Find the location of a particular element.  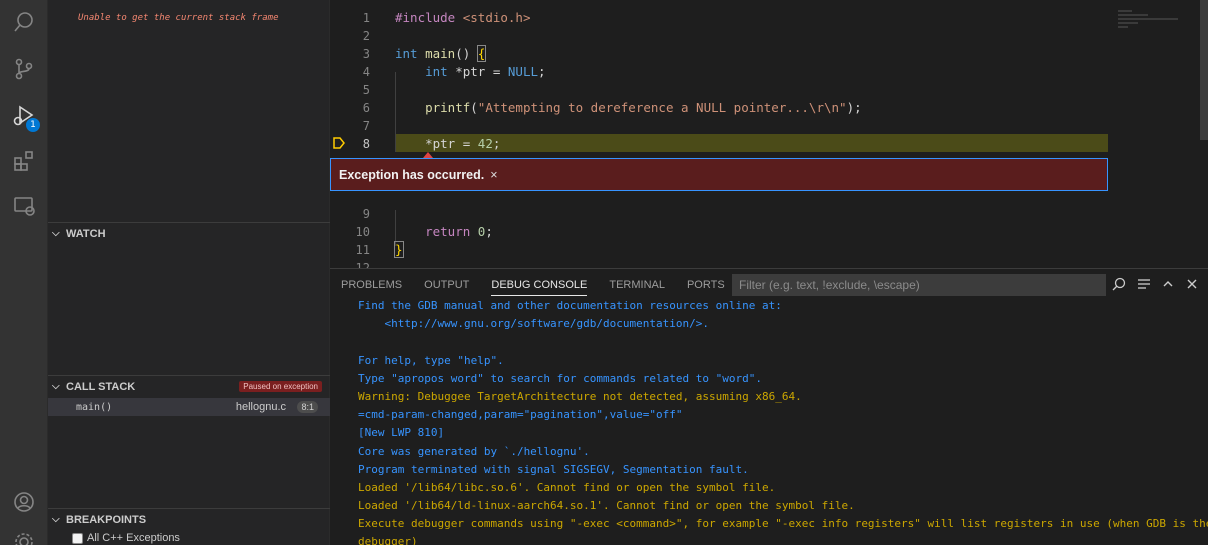

line-number: 6 is located at coordinates (366, 108).